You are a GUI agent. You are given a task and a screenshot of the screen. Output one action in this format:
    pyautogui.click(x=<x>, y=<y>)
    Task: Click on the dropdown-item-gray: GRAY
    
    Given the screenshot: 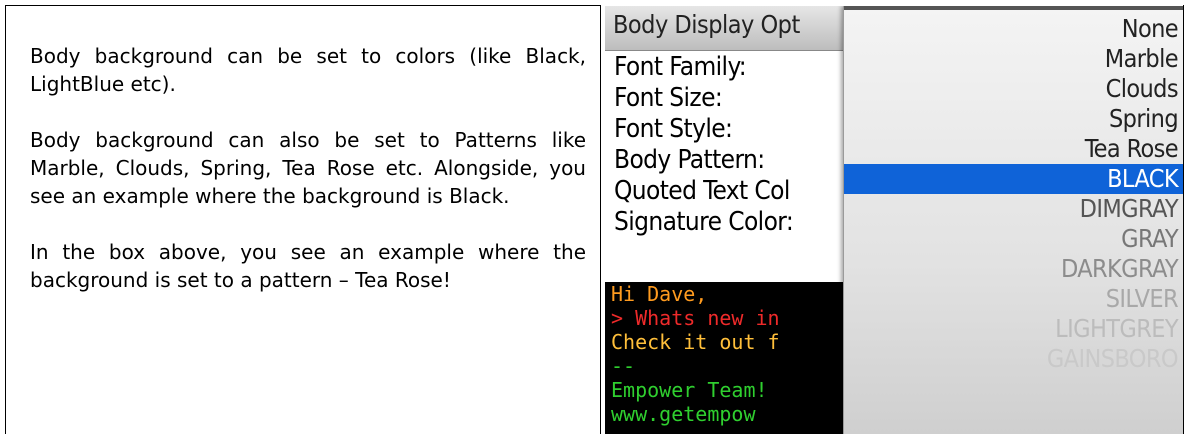 What is the action you would take?
    pyautogui.click(x=1013, y=239)
    